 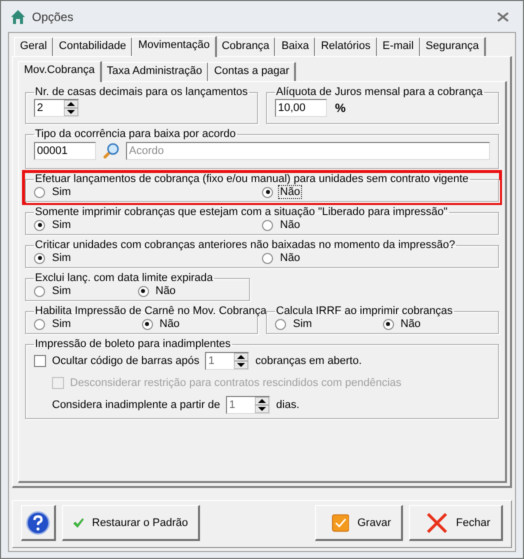 What do you see at coordinates (456, 523) in the screenshot?
I see `close-button: Fechar` at bounding box center [456, 523].